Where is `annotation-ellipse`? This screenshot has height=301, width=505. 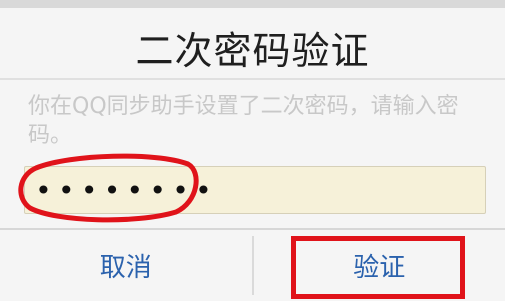 annotation-ellipse is located at coordinates (108, 188).